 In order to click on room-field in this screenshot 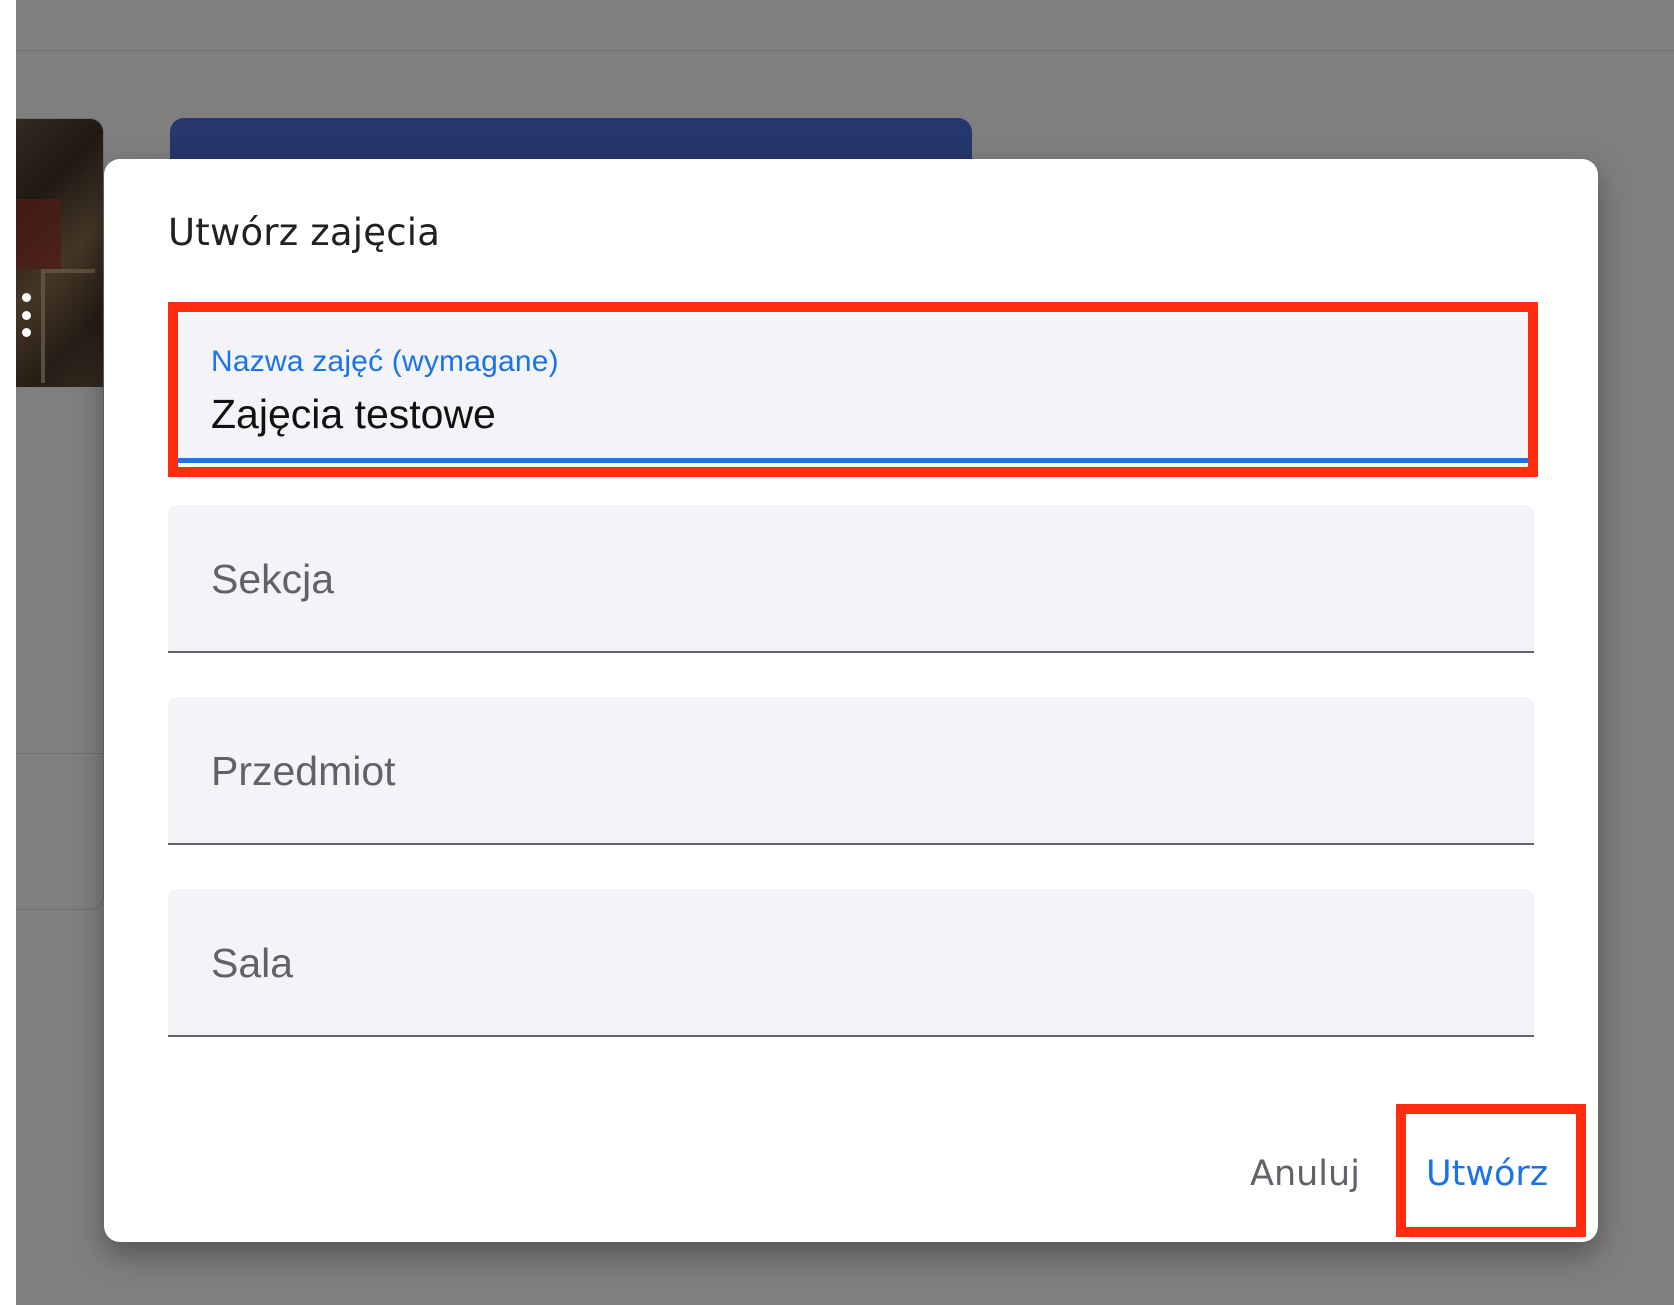, I will do `click(851, 963)`.